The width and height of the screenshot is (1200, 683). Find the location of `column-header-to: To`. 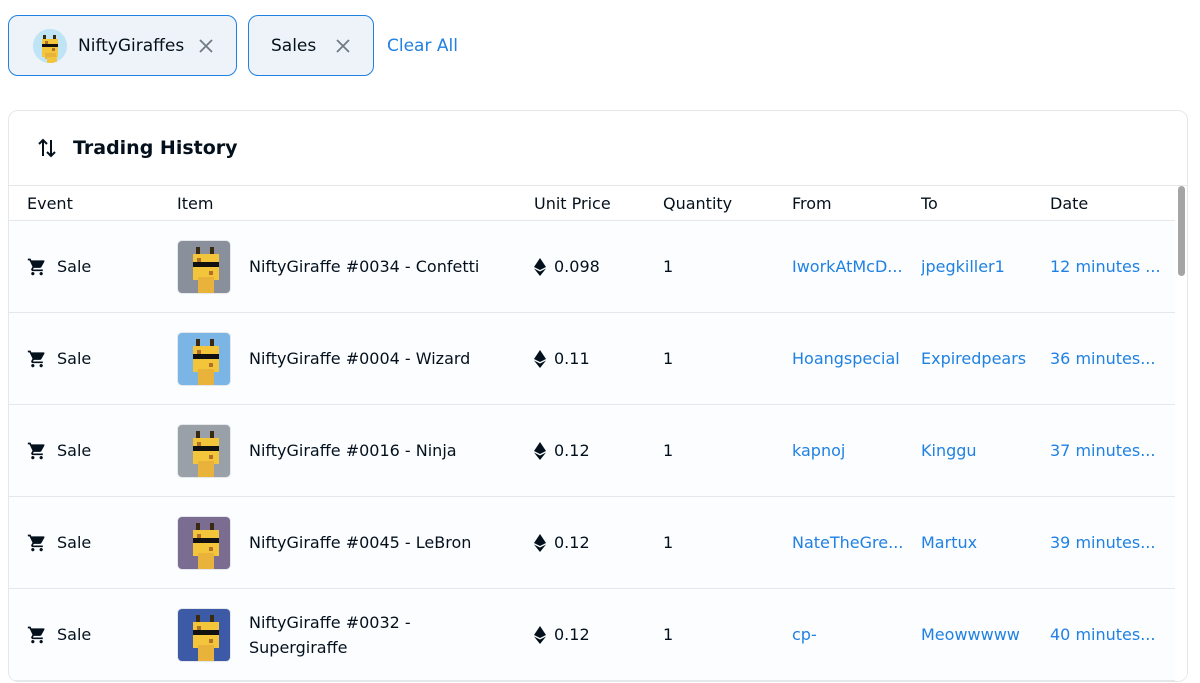

column-header-to: To is located at coordinates (929, 203).